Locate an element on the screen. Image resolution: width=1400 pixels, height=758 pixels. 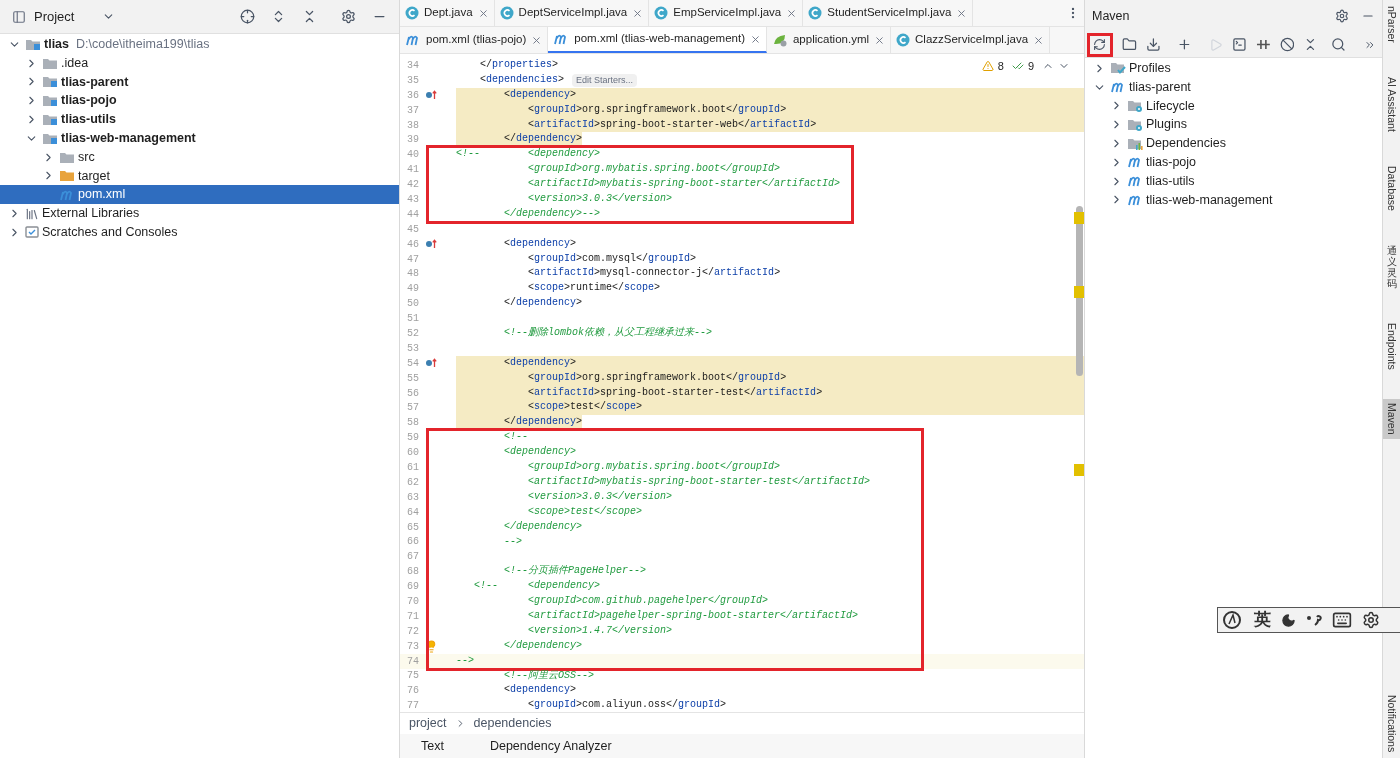
code-comment: <!--阿里云OSS--> is located at coordinates (549, 675).